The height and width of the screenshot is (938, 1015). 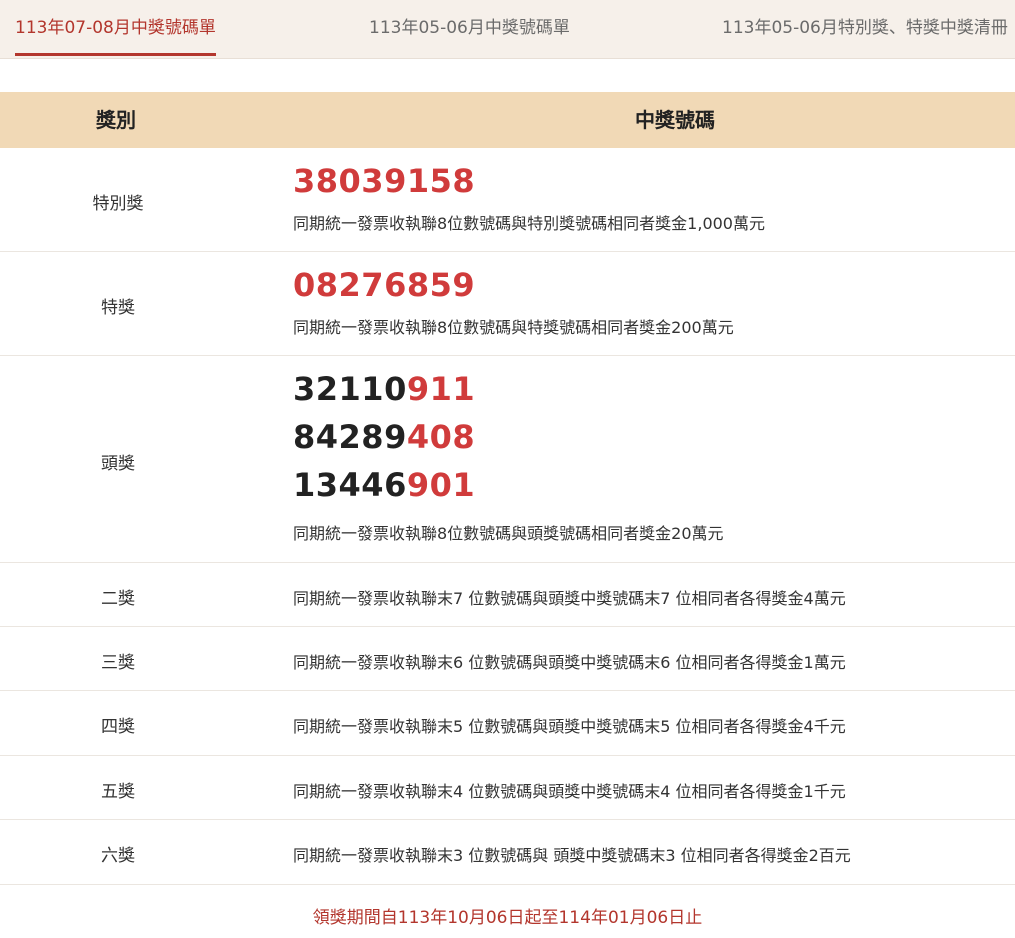 What do you see at coordinates (350, 389) in the screenshot?
I see `number-head: 32110` at bounding box center [350, 389].